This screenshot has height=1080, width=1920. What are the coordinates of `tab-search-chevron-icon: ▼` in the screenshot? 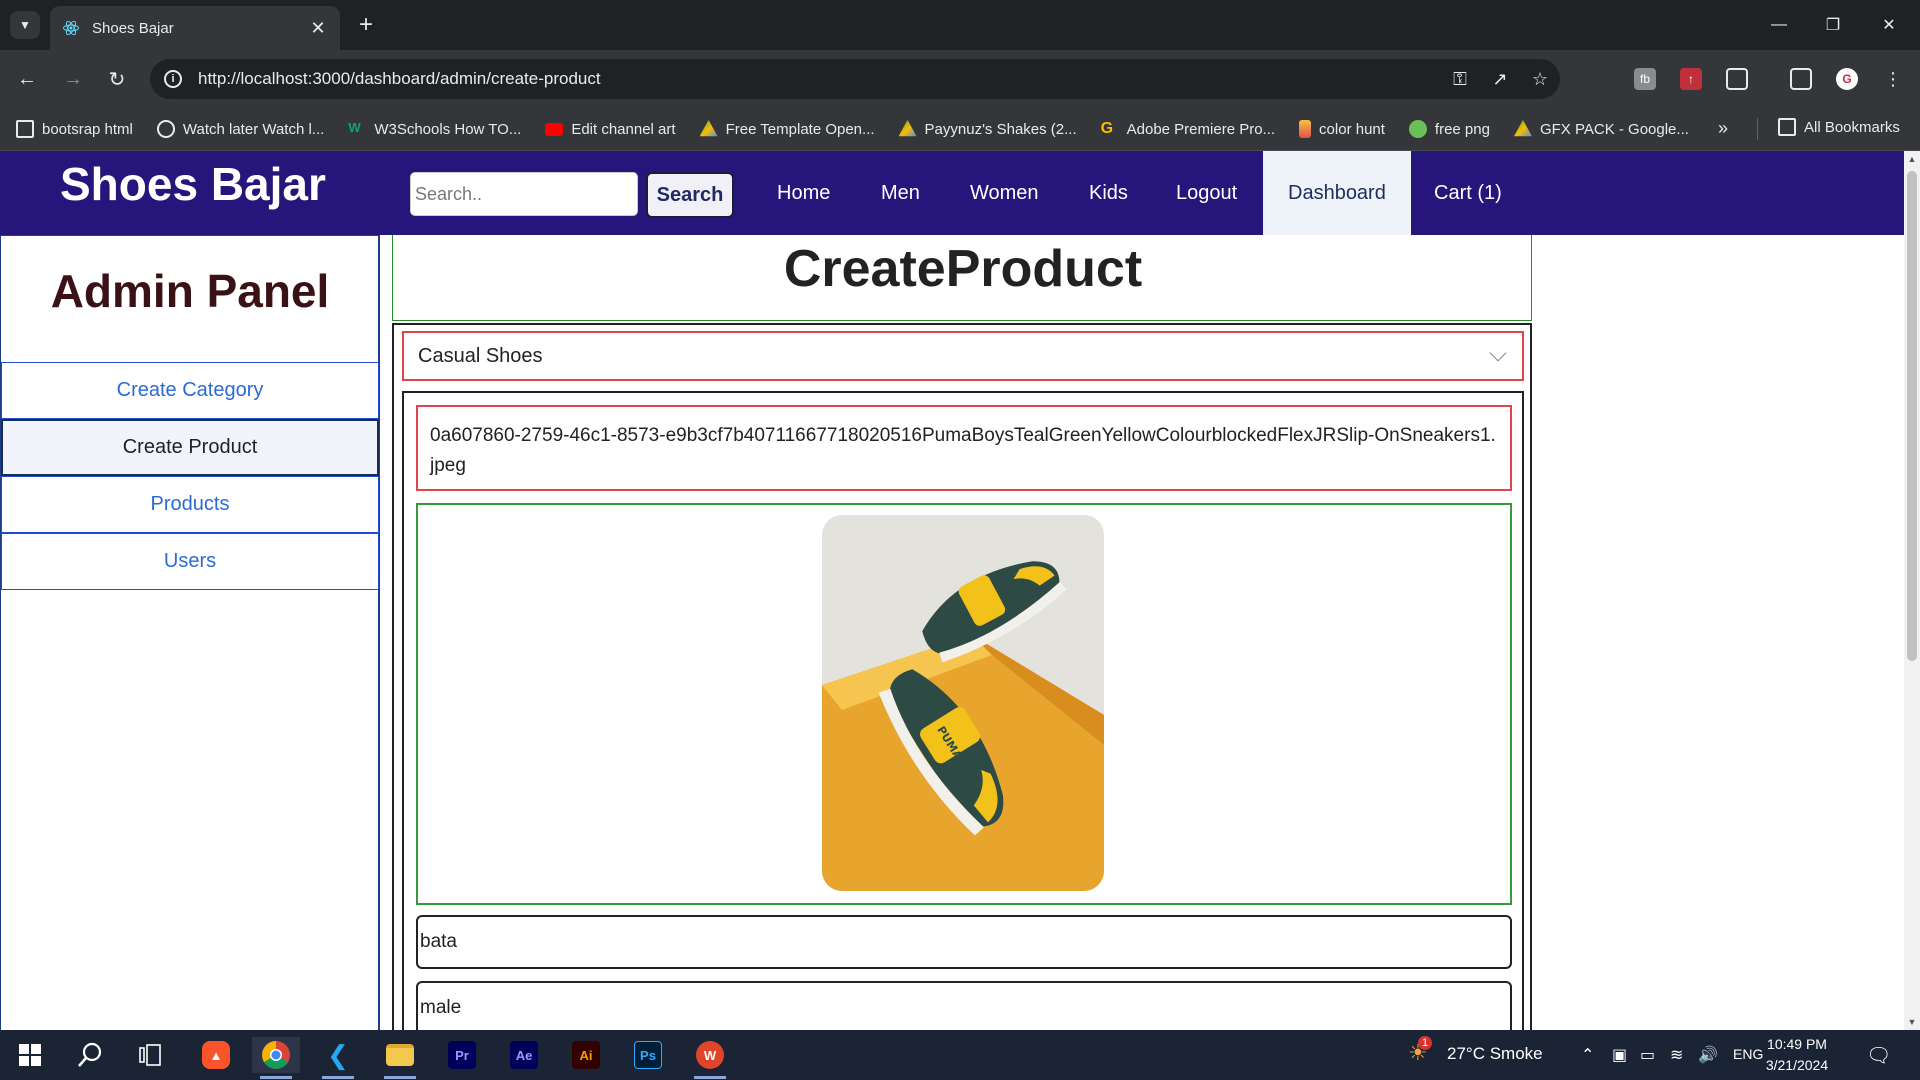 It's located at (25, 25).